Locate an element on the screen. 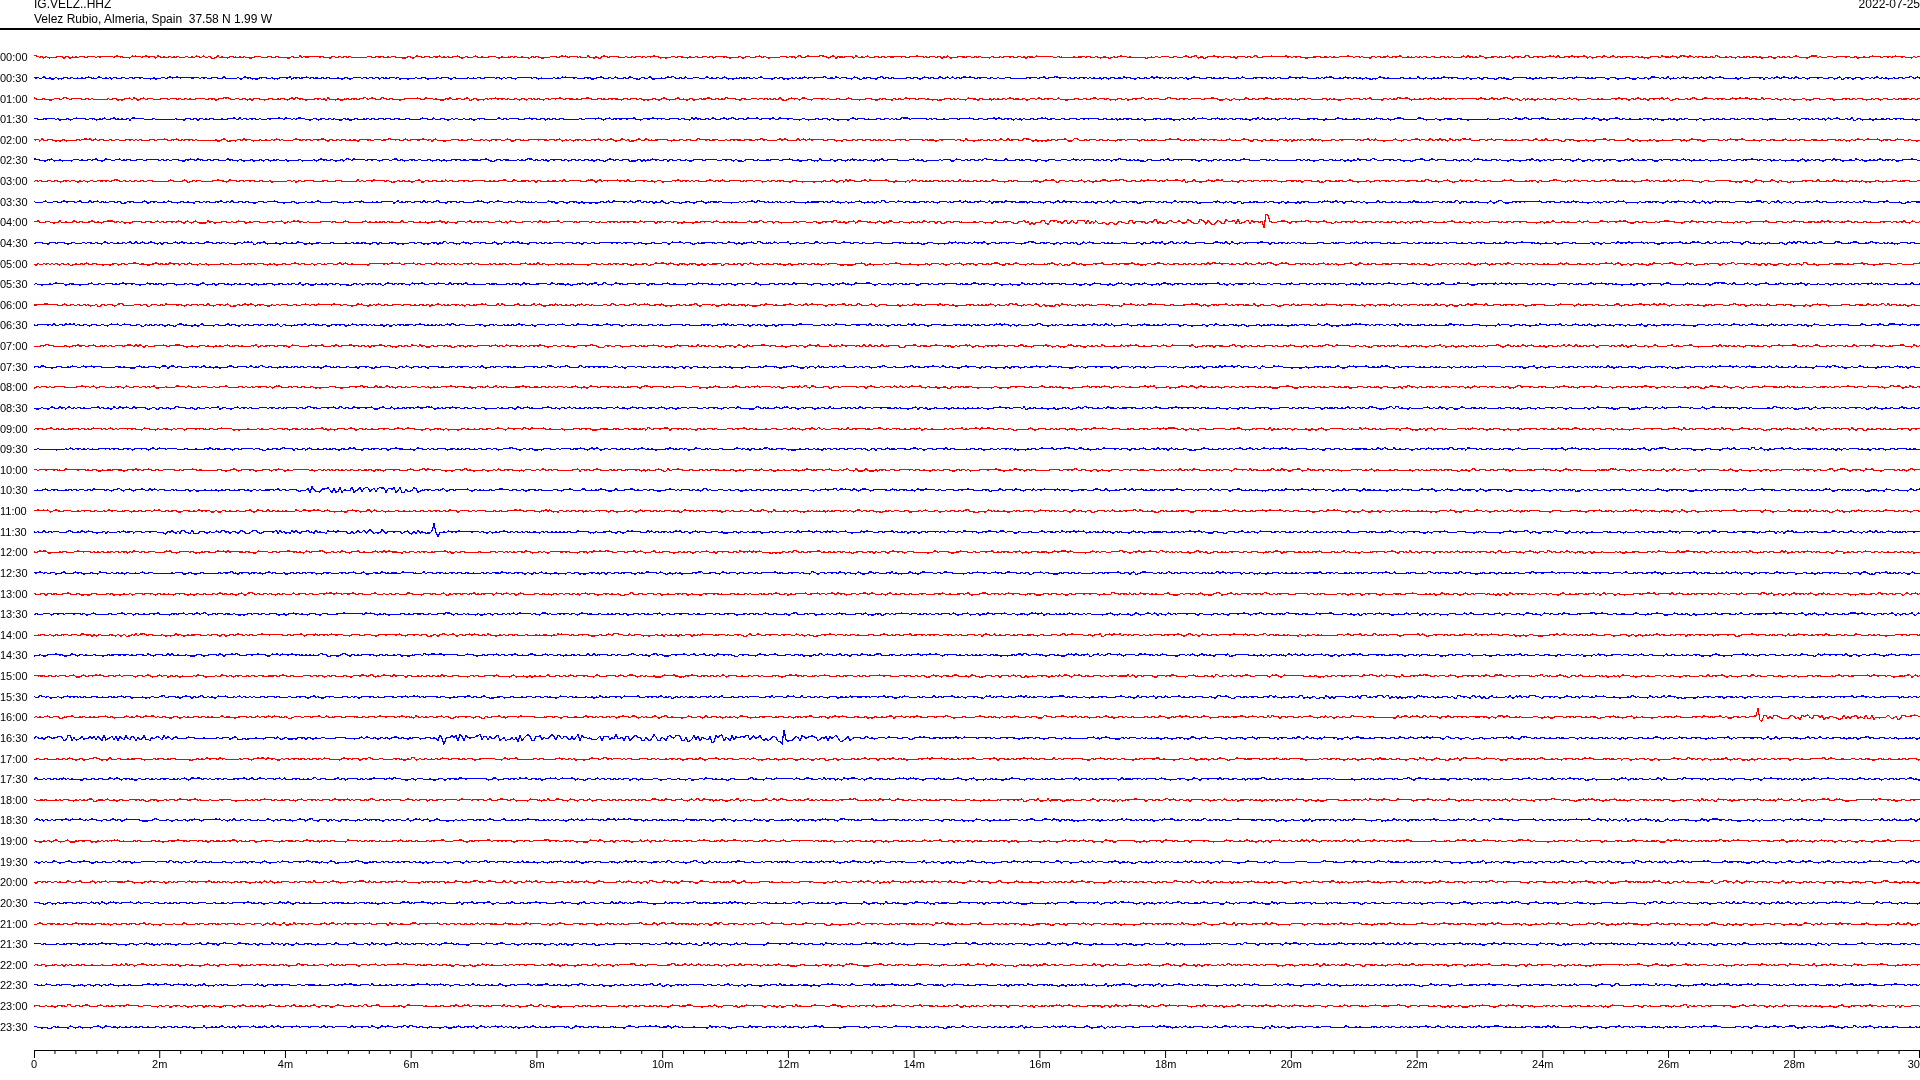 The height and width of the screenshot is (1080, 1920). time-label: 15:00 is located at coordinates (14, 676).